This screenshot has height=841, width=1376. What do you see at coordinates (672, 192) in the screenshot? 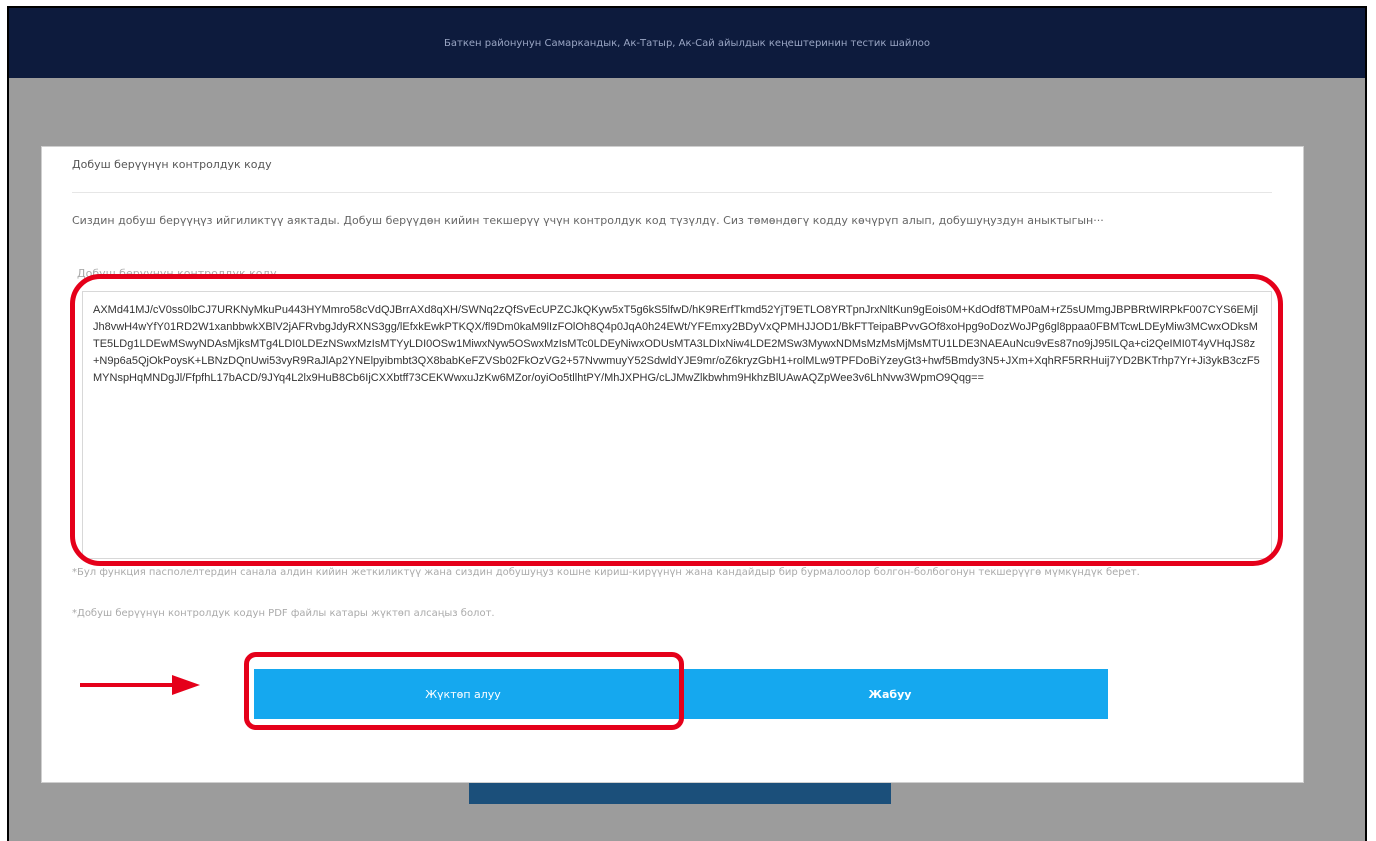
I see `divider` at bounding box center [672, 192].